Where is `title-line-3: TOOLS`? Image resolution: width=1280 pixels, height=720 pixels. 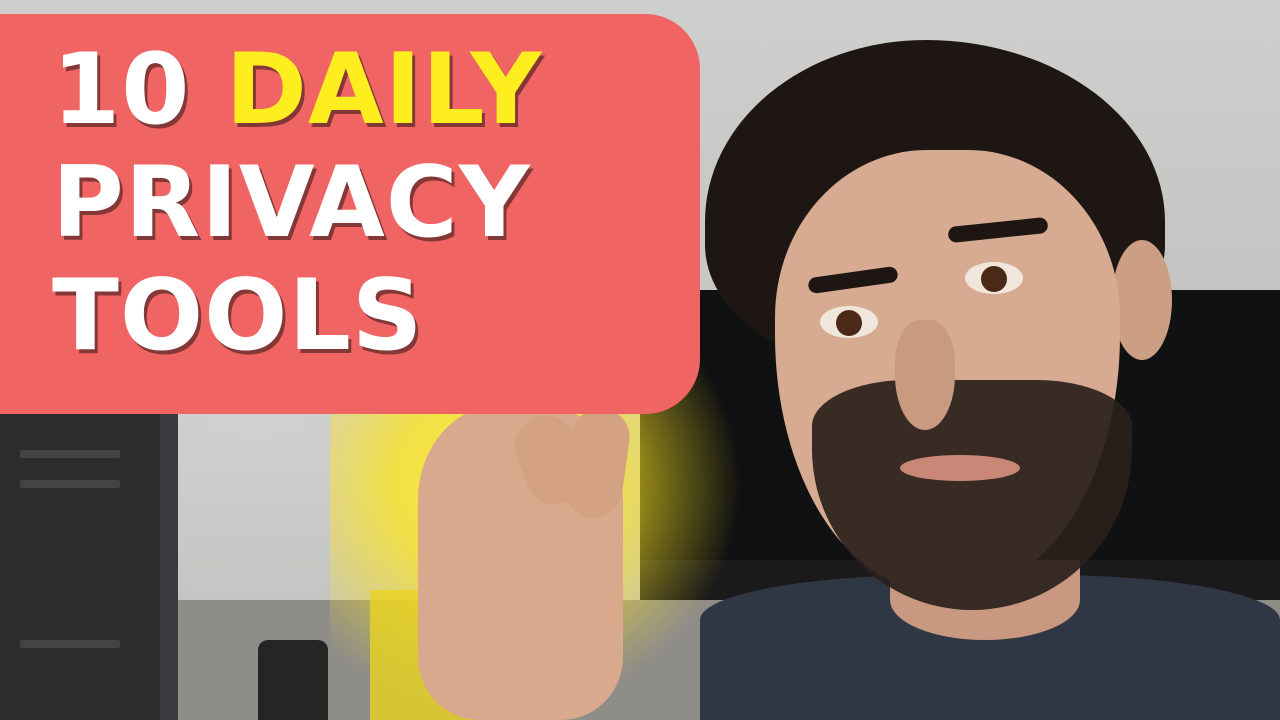
title-line-3: TOOLS is located at coordinates (238, 316).